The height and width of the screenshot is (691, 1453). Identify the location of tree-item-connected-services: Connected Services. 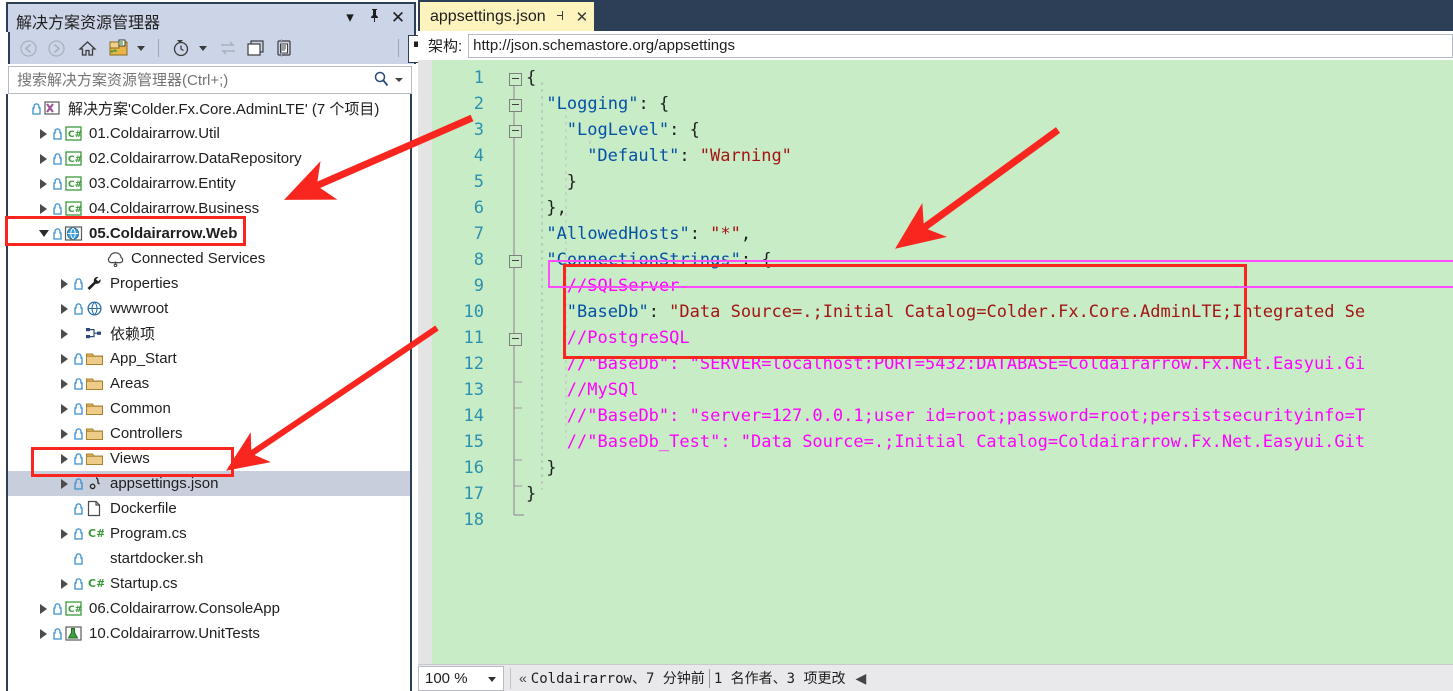
(209, 258).